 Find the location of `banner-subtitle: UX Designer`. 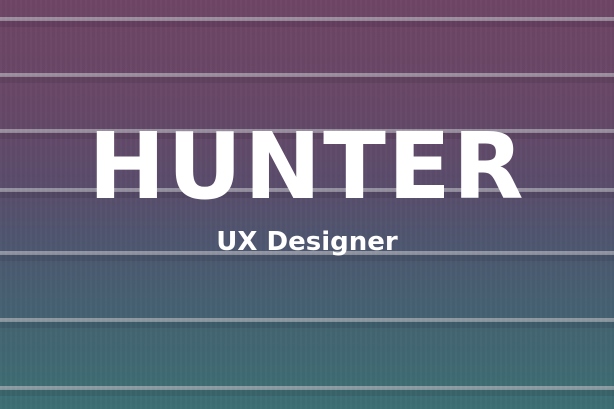

banner-subtitle: UX Designer is located at coordinates (307, 242).